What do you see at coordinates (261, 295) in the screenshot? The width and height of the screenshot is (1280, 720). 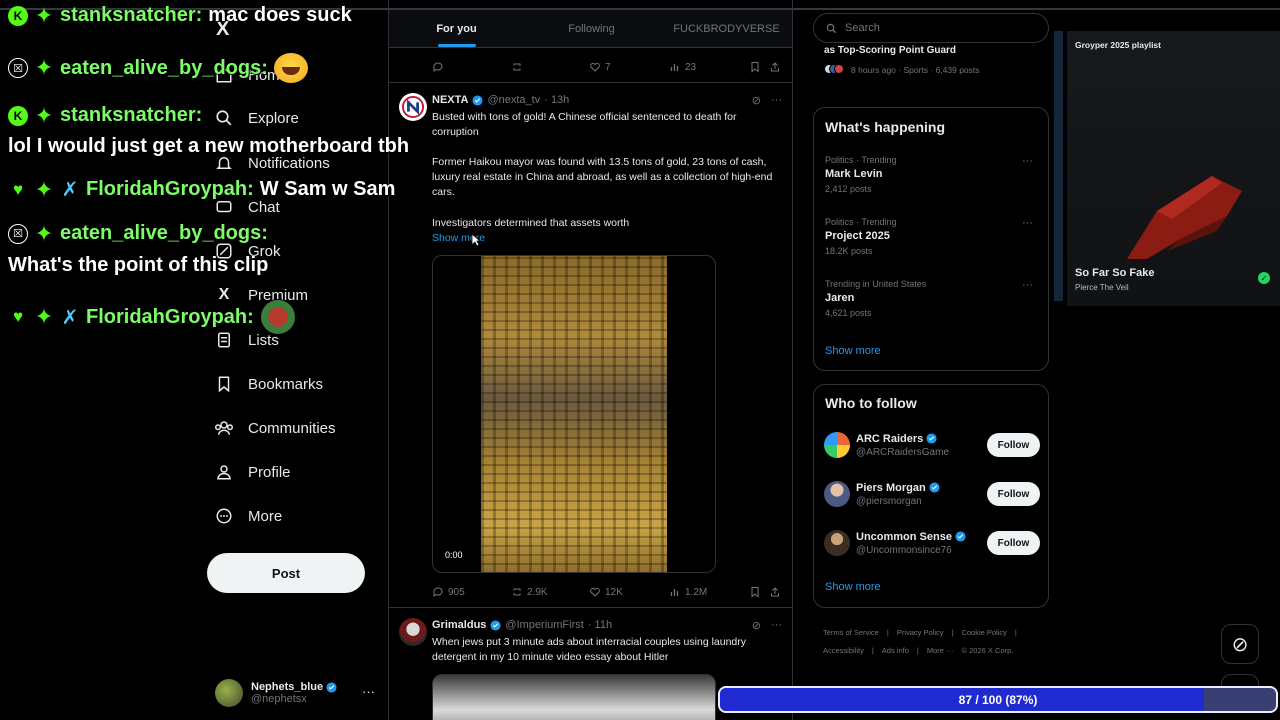 I see `nav-premium: X Premium` at bounding box center [261, 295].